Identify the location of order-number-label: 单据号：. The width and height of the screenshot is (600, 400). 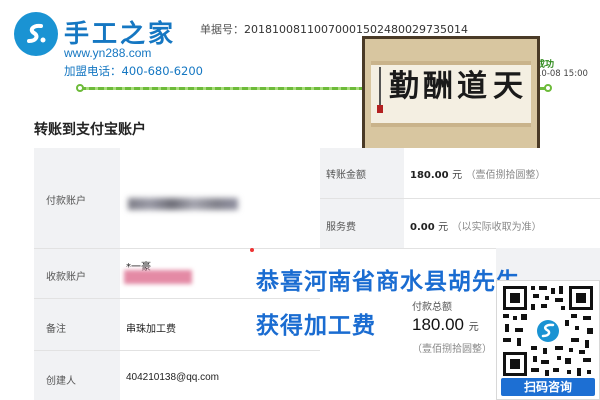
(222, 29).